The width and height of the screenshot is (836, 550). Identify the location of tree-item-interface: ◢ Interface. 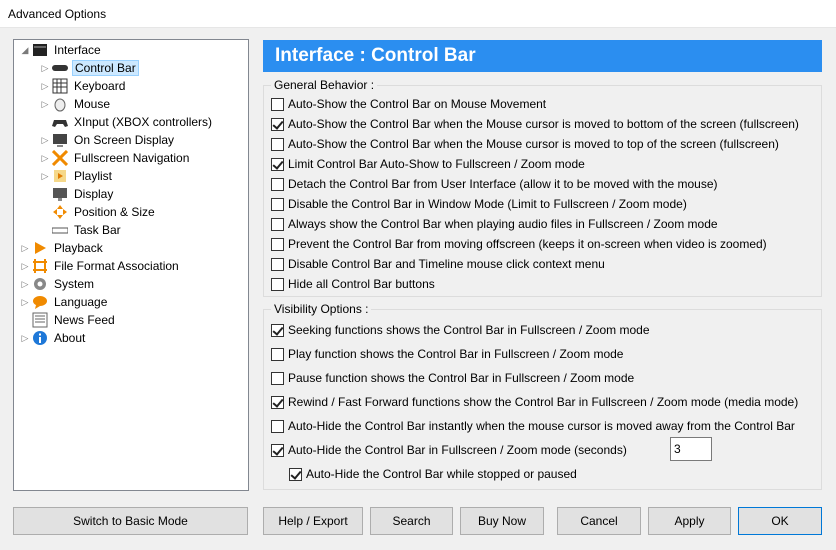
(61, 50).